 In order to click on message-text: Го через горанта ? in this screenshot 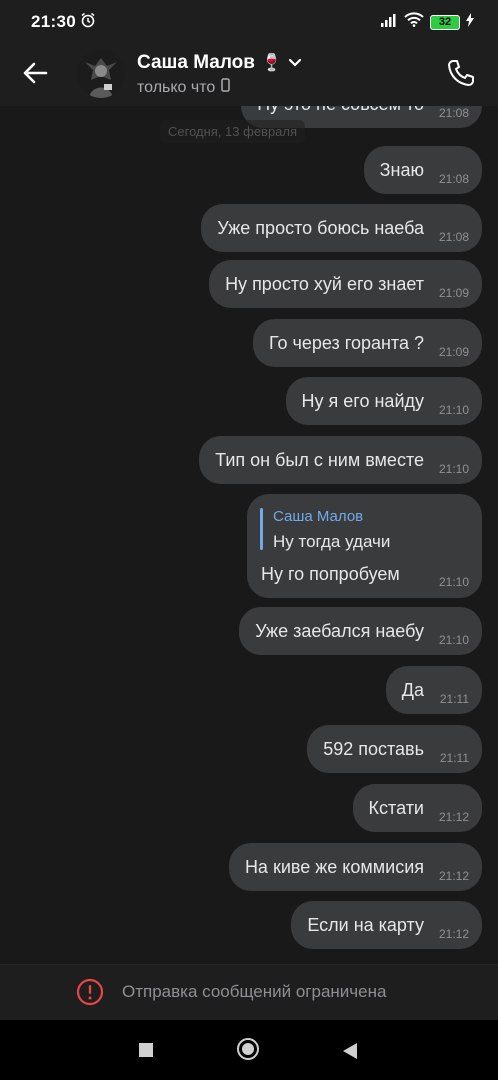, I will do `click(346, 342)`.